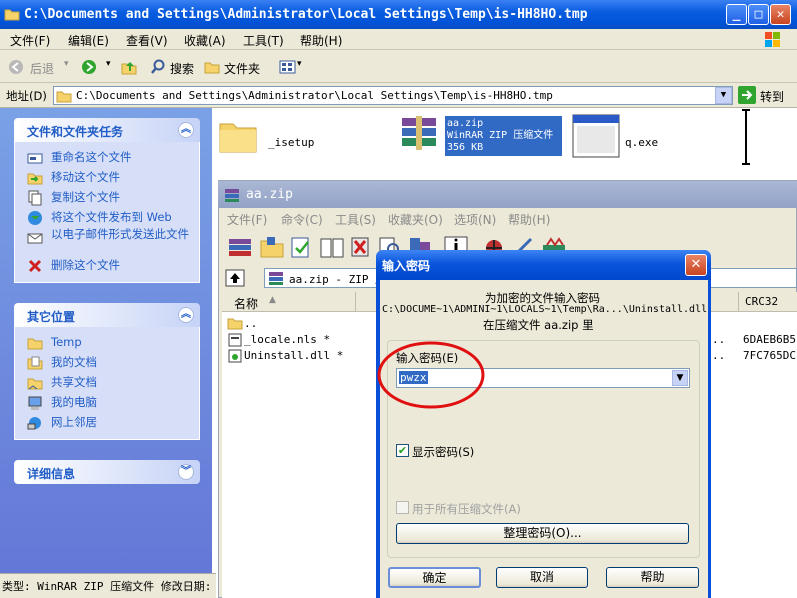  I want to click on rar-menu-help: 帮助(H), so click(529, 219).